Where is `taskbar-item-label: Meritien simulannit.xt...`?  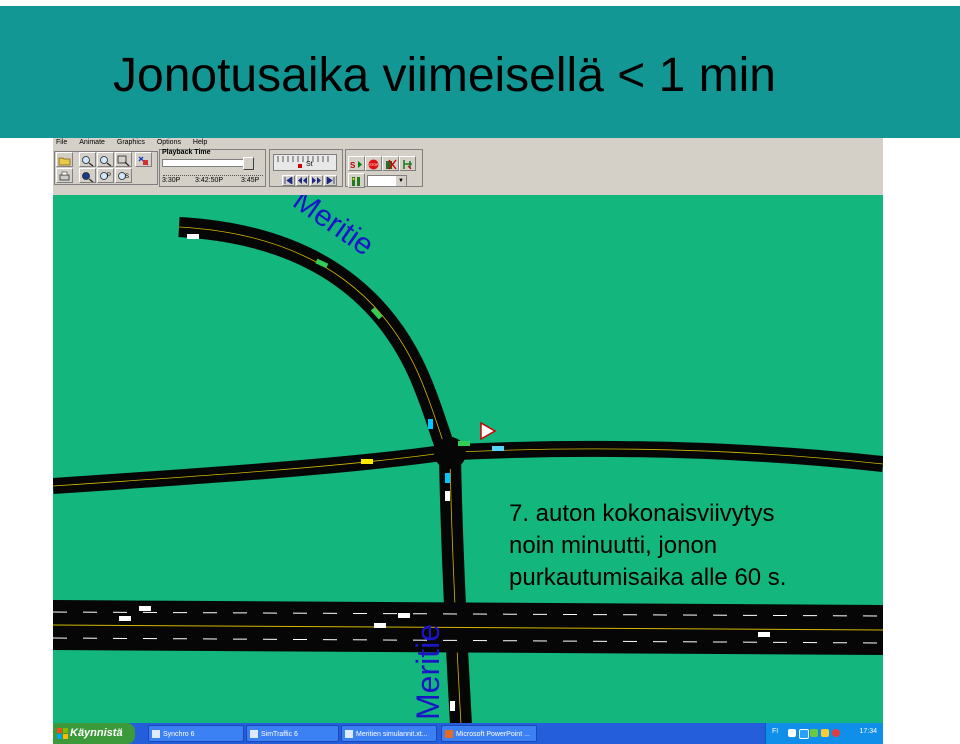 taskbar-item-label: Meritien simulannit.xt... is located at coordinates (392, 734).